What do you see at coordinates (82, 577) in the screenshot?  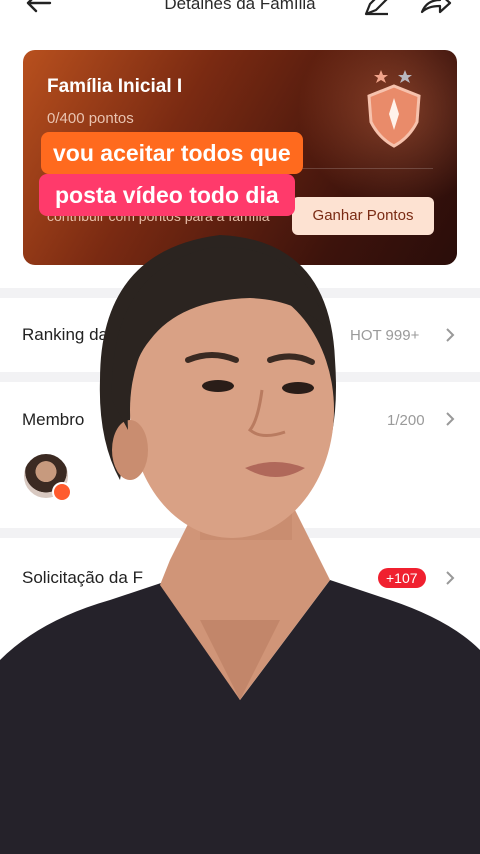 I see `requests-label: Solicitação da F` at bounding box center [82, 577].